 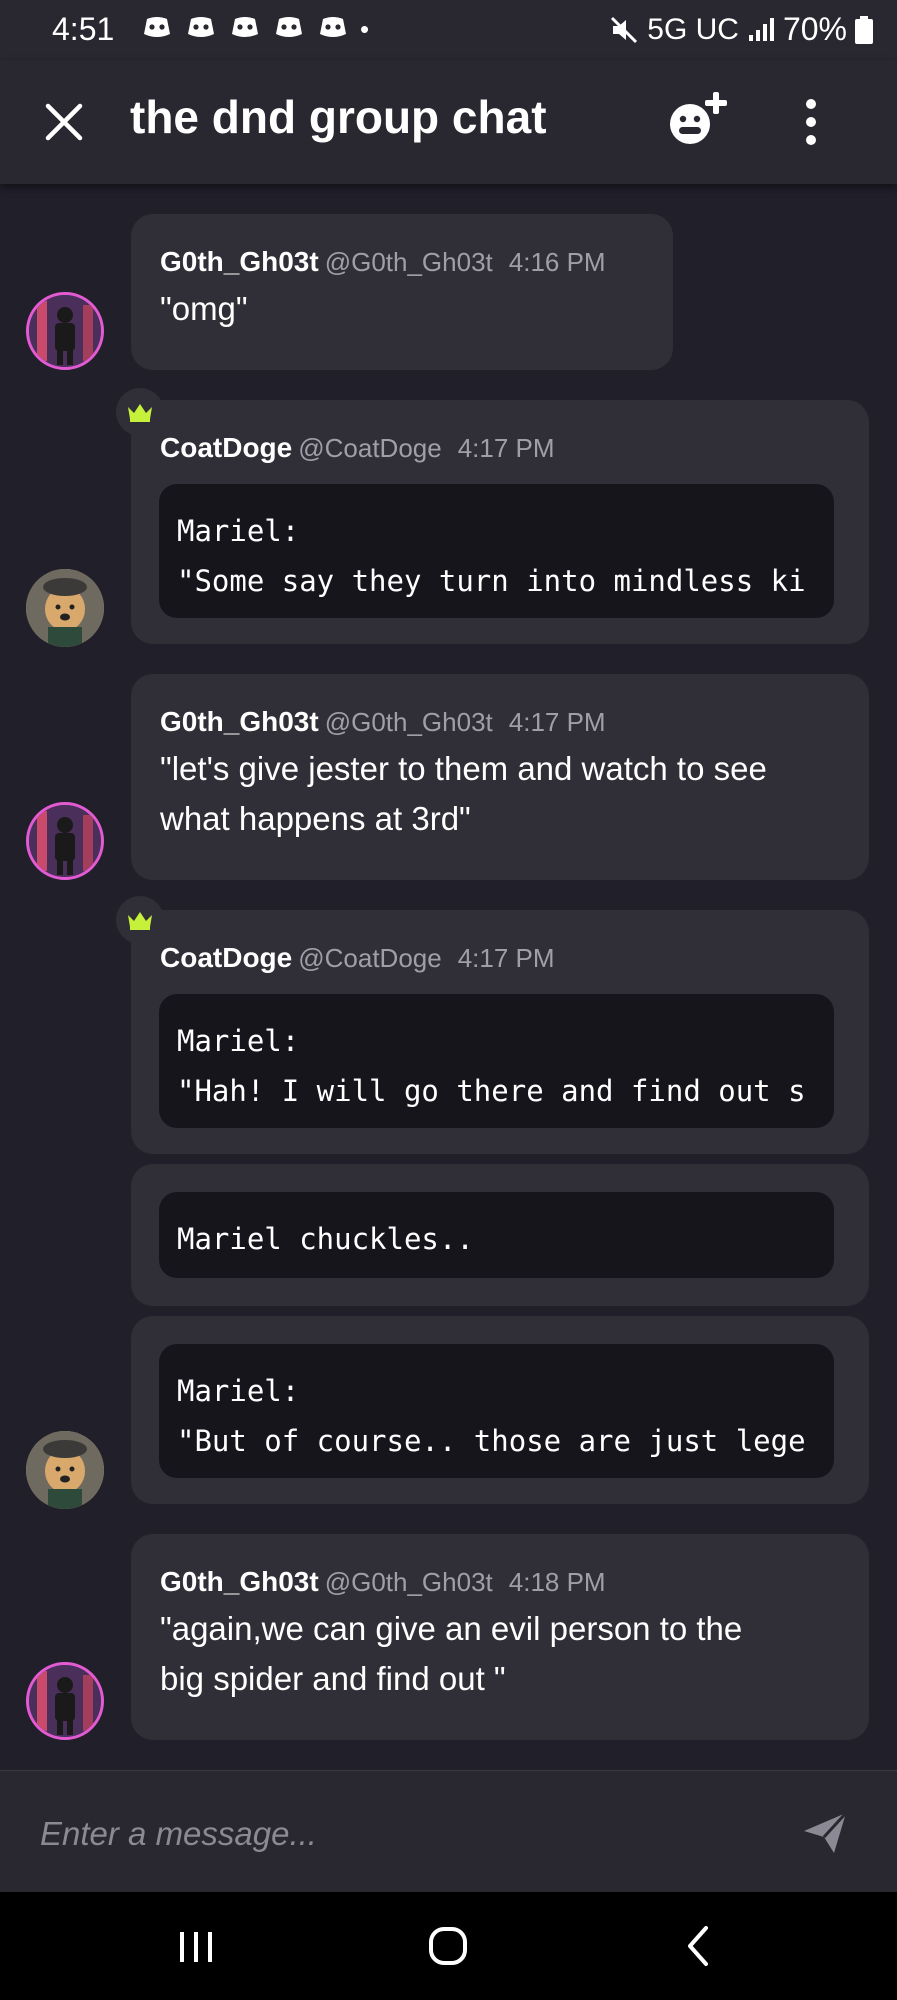 I want to click on message-input, so click(x=400, y=1834).